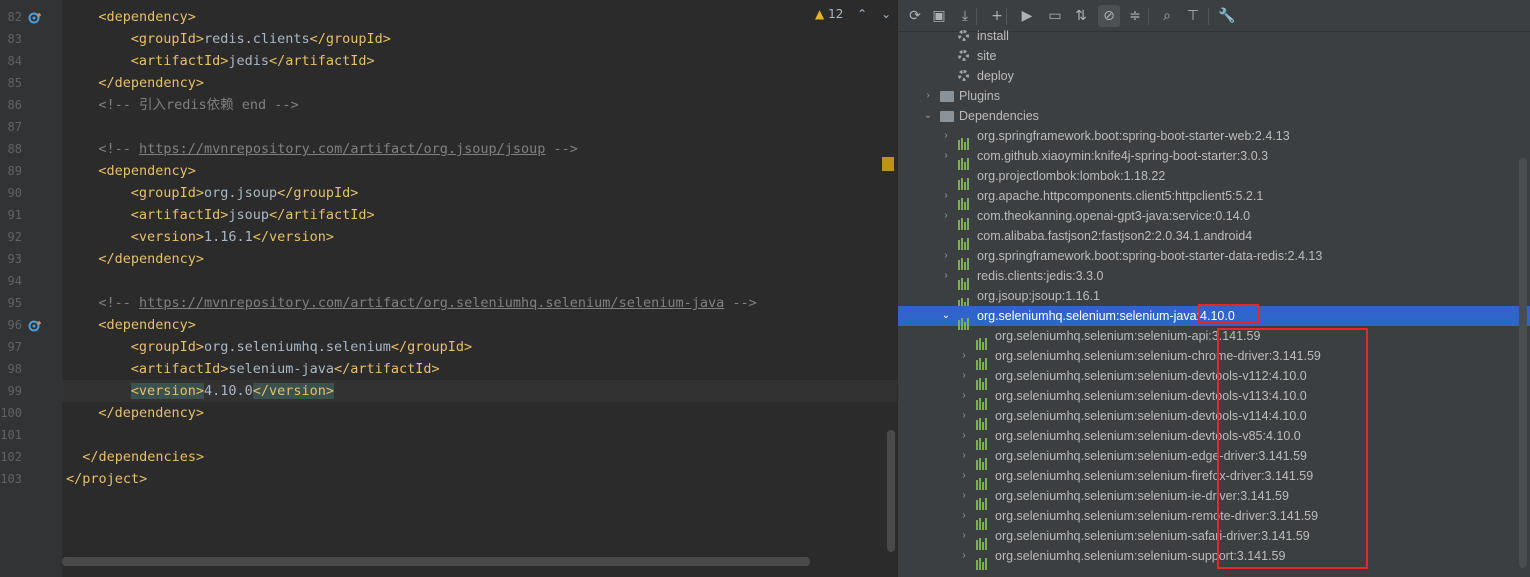 Image resolution: width=1530 pixels, height=577 pixels. What do you see at coordinates (888, 164) in the screenshot?
I see `error-stripe-marker` at bounding box center [888, 164].